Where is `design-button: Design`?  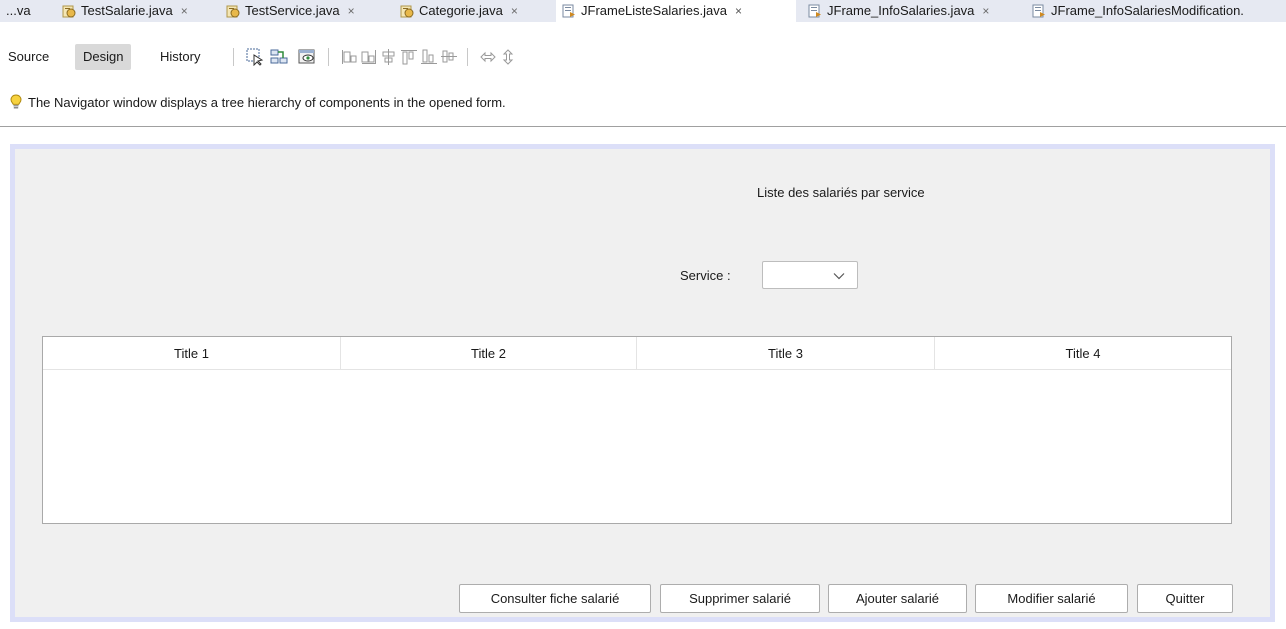 design-button: Design is located at coordinates (103, 57).